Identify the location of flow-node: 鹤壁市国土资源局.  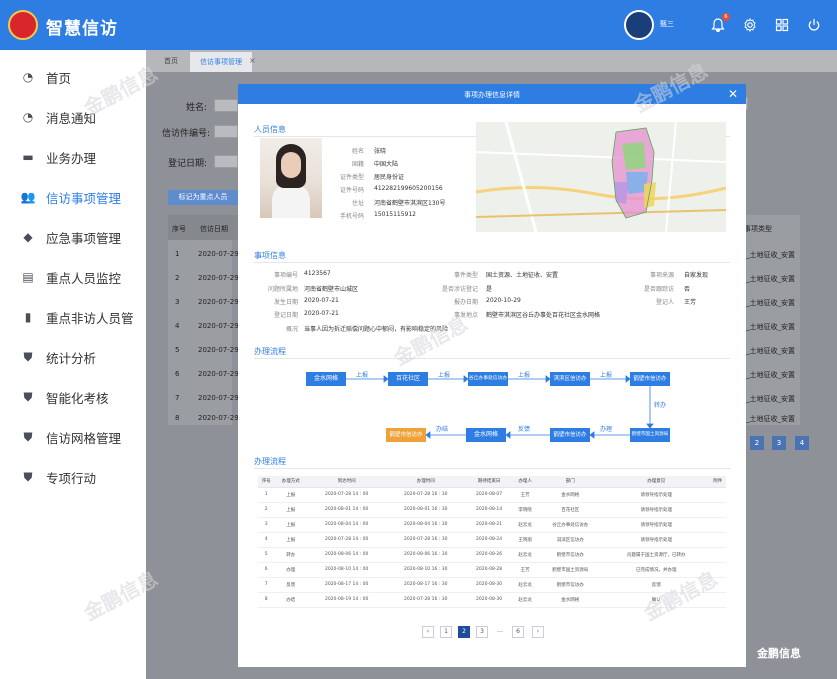
(650, 435).